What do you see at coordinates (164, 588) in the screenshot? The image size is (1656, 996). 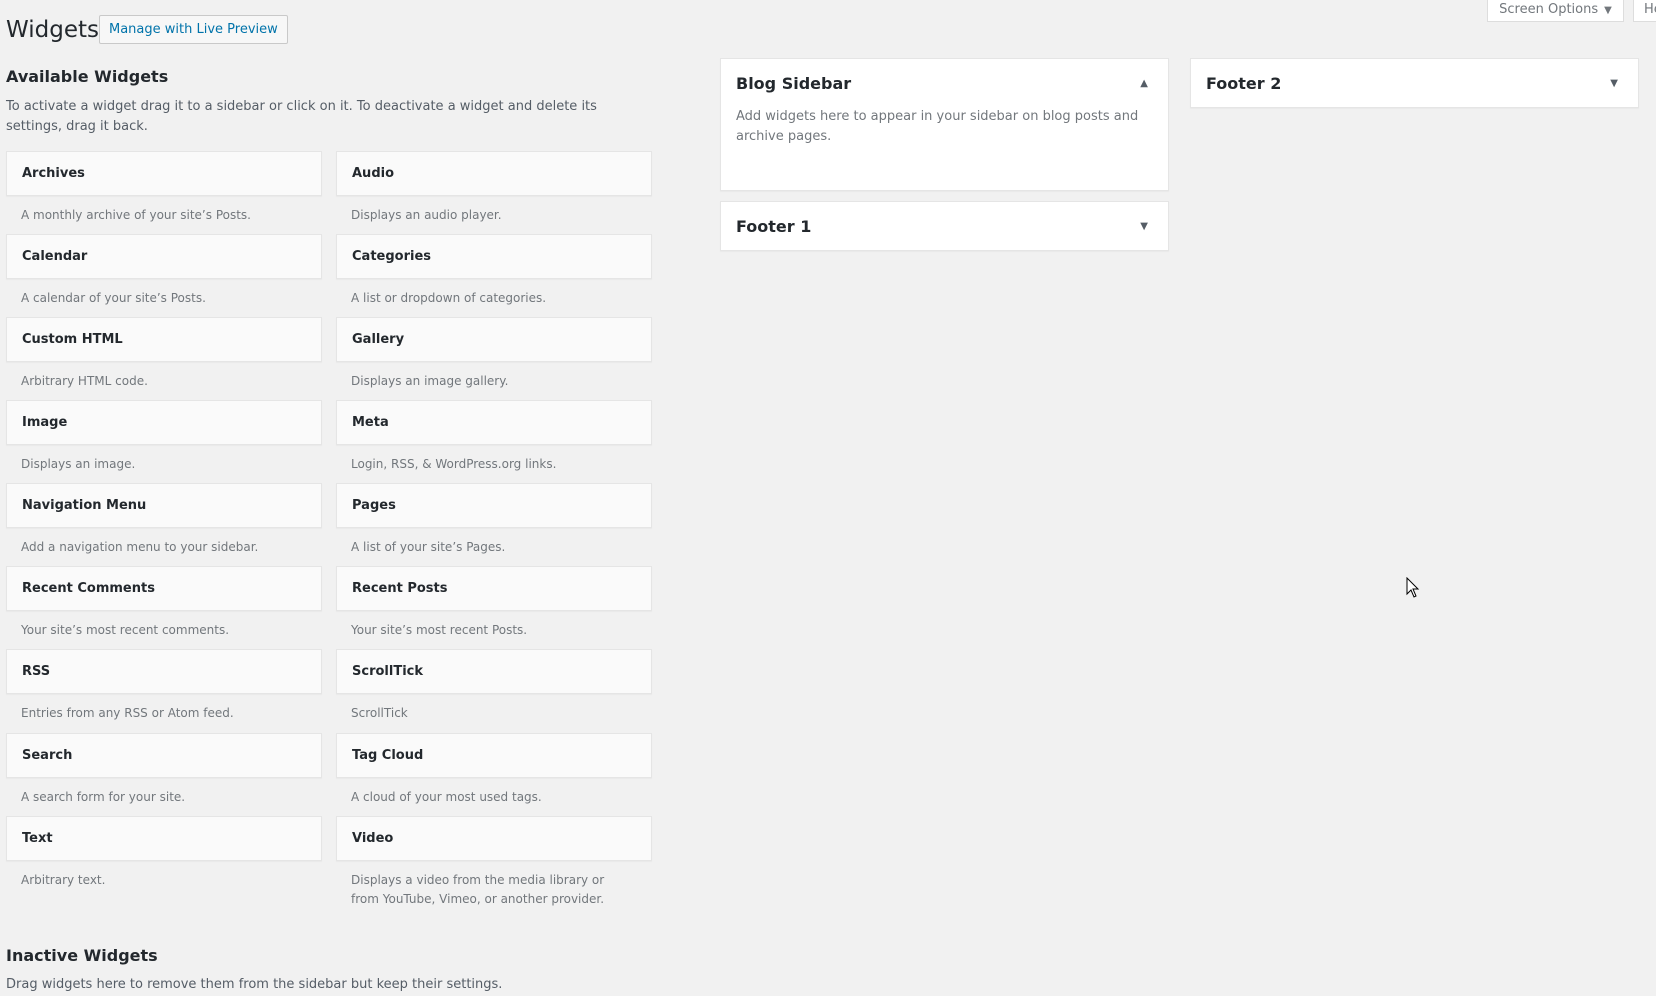 I see `widget-title: Recent Comments` at bounding box center [164, 588].